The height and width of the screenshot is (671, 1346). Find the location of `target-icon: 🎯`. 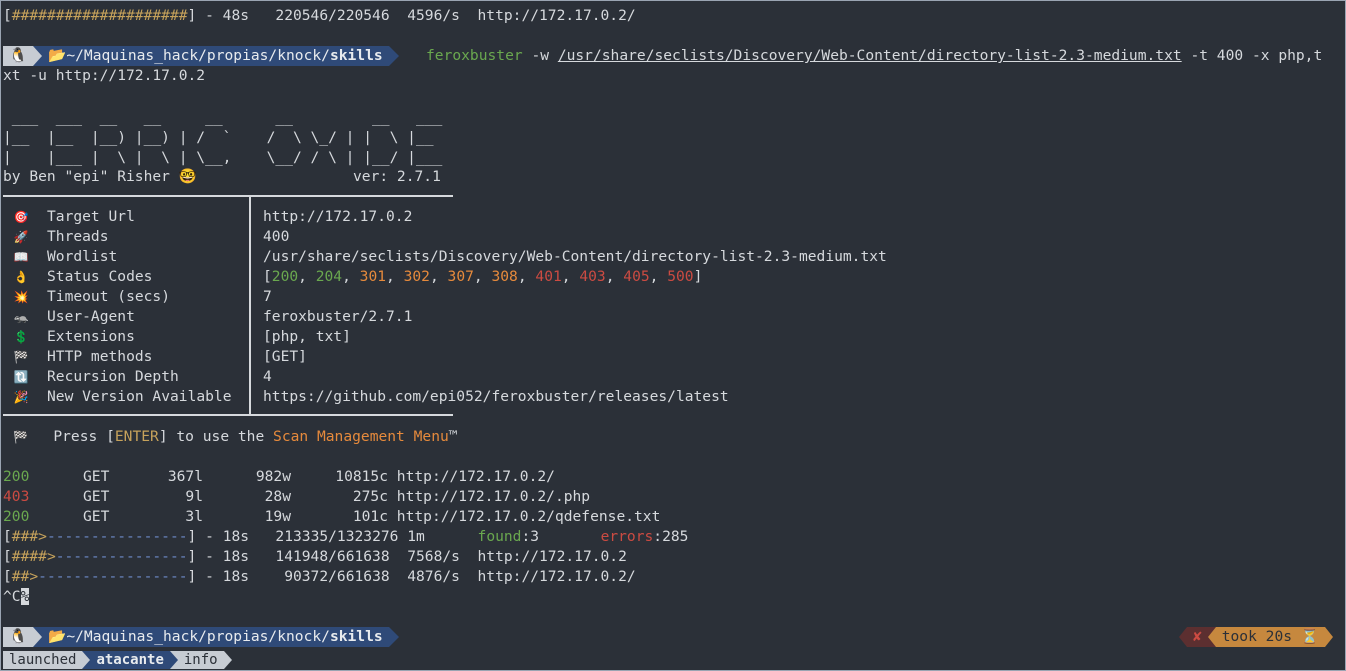

target-icon: 🎯 is located at coordinates (21, 217).